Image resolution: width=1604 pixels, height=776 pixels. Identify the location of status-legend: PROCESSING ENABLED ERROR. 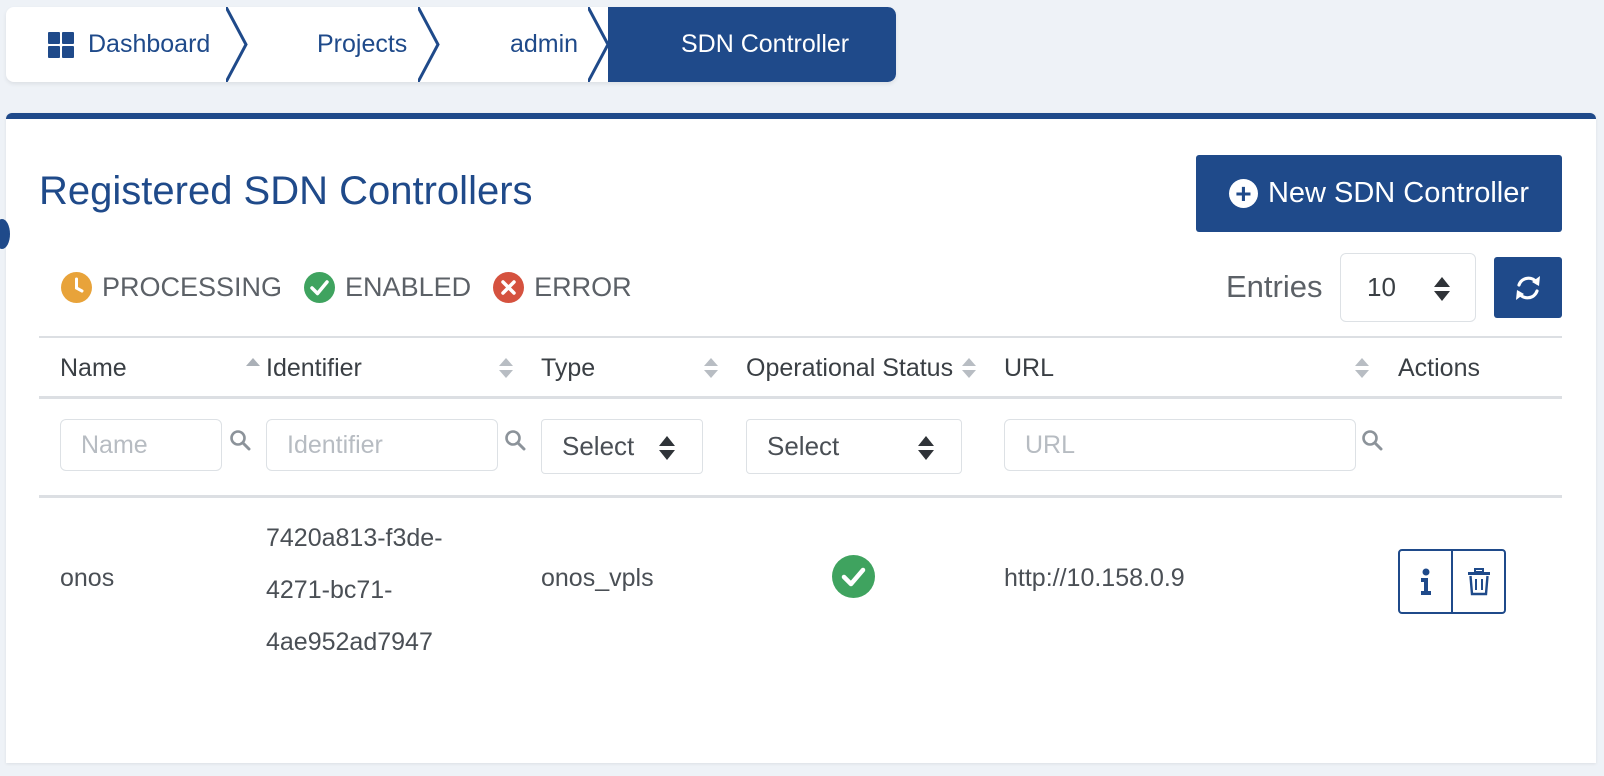
(357, 287).